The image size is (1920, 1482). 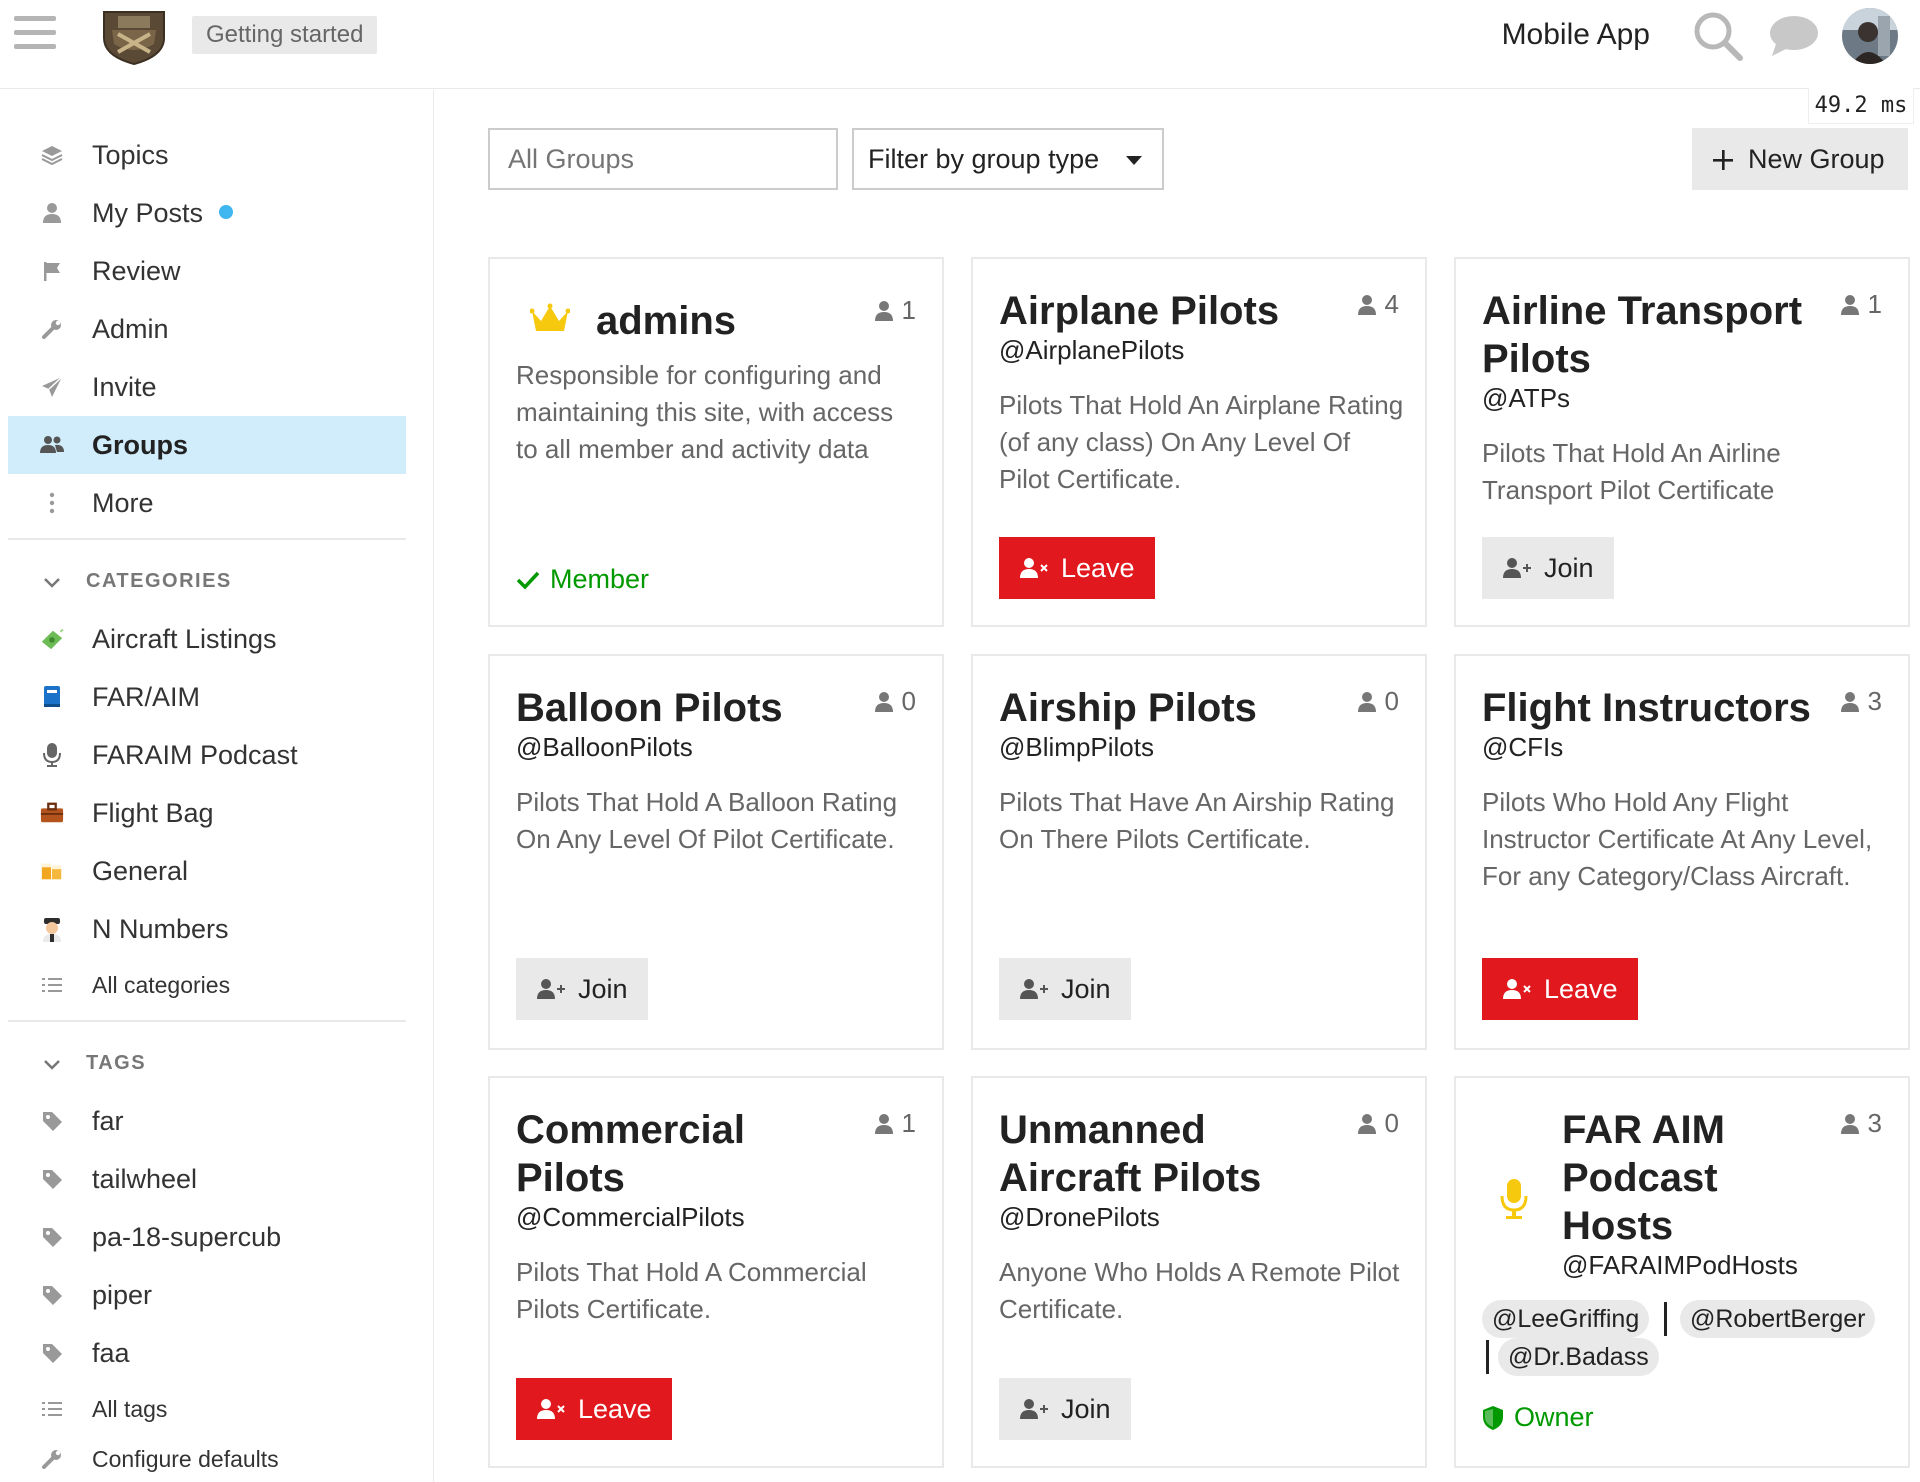 What do you see at coordinates (52, 697) in the screenshot?
I see `book-icon` at bounding box center [52, 697].